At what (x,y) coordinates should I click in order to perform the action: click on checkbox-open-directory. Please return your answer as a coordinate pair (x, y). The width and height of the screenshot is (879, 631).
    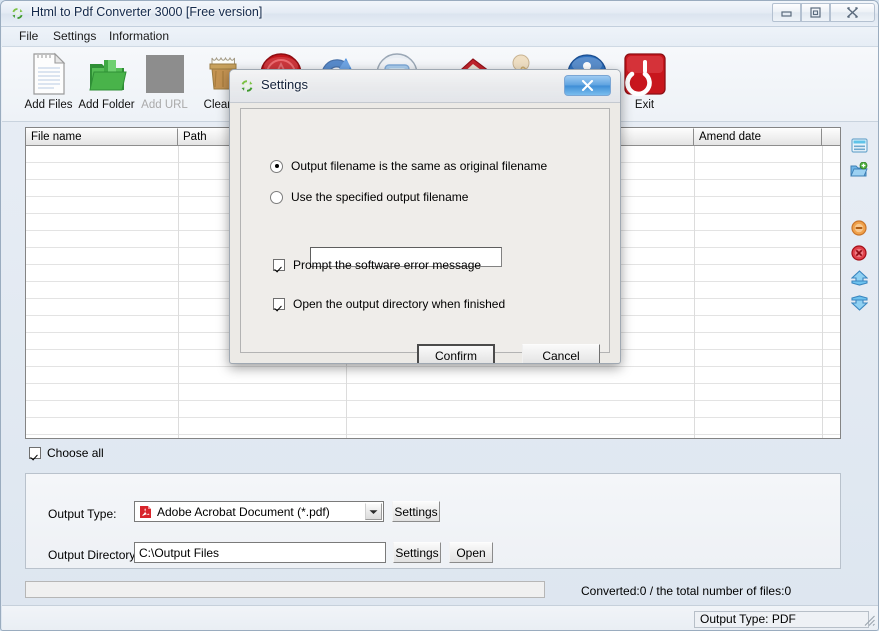
    Looking at the image, I should click on (279, 304).